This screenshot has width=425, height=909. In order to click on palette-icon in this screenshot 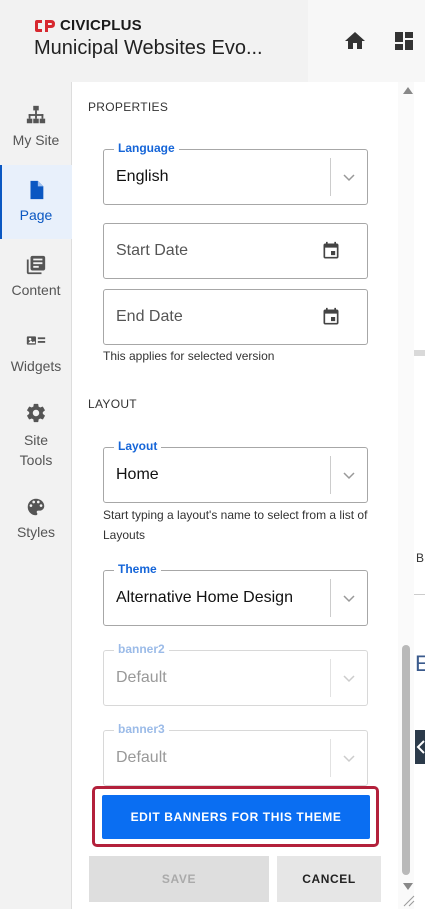, I will do `click(36, 507)`.